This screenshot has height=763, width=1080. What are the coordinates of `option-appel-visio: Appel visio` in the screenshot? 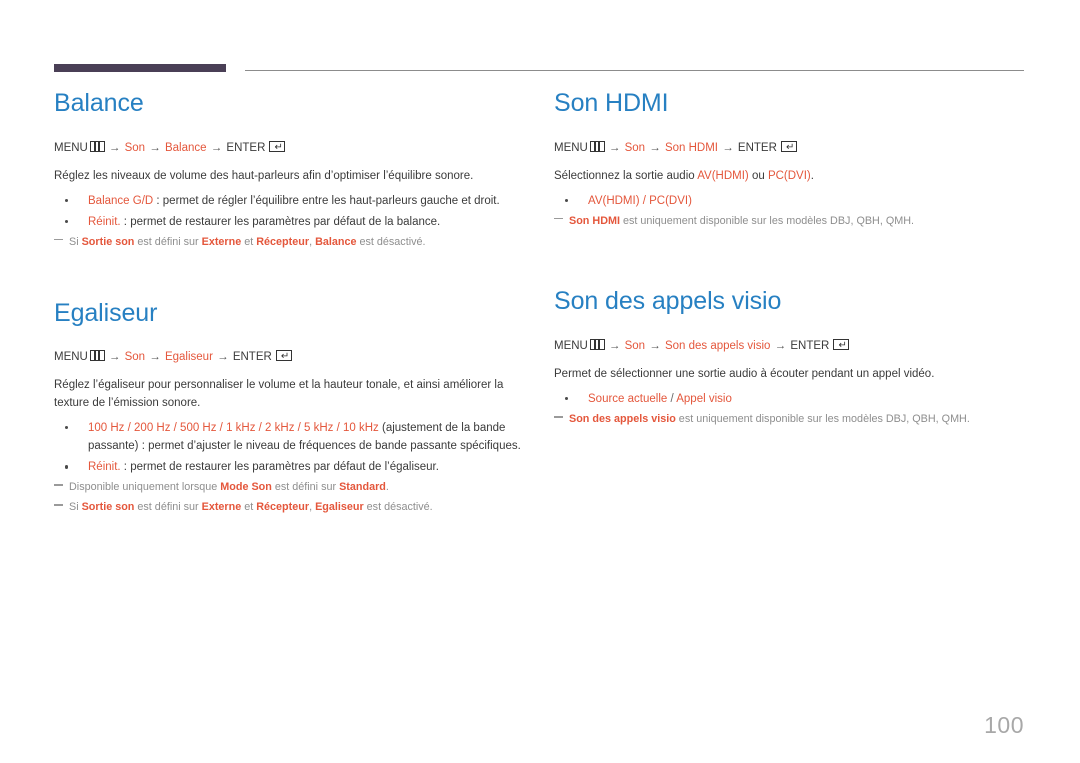 It's located at (704, 399).